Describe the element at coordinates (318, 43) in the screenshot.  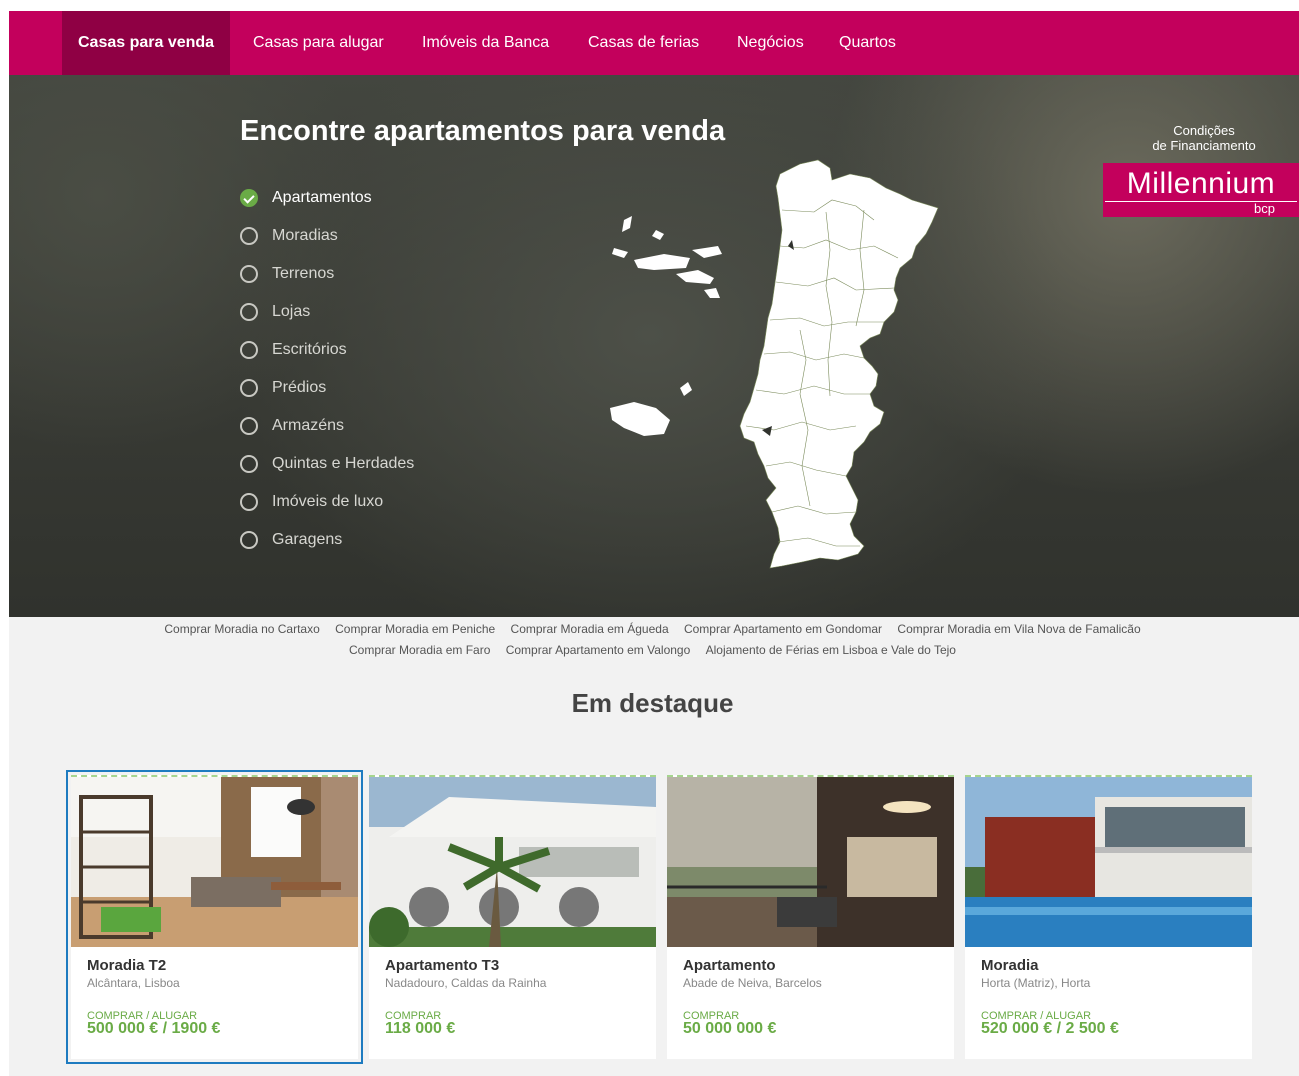
I see `tab-casas-para-alugar: Casas para alugar` at that location.